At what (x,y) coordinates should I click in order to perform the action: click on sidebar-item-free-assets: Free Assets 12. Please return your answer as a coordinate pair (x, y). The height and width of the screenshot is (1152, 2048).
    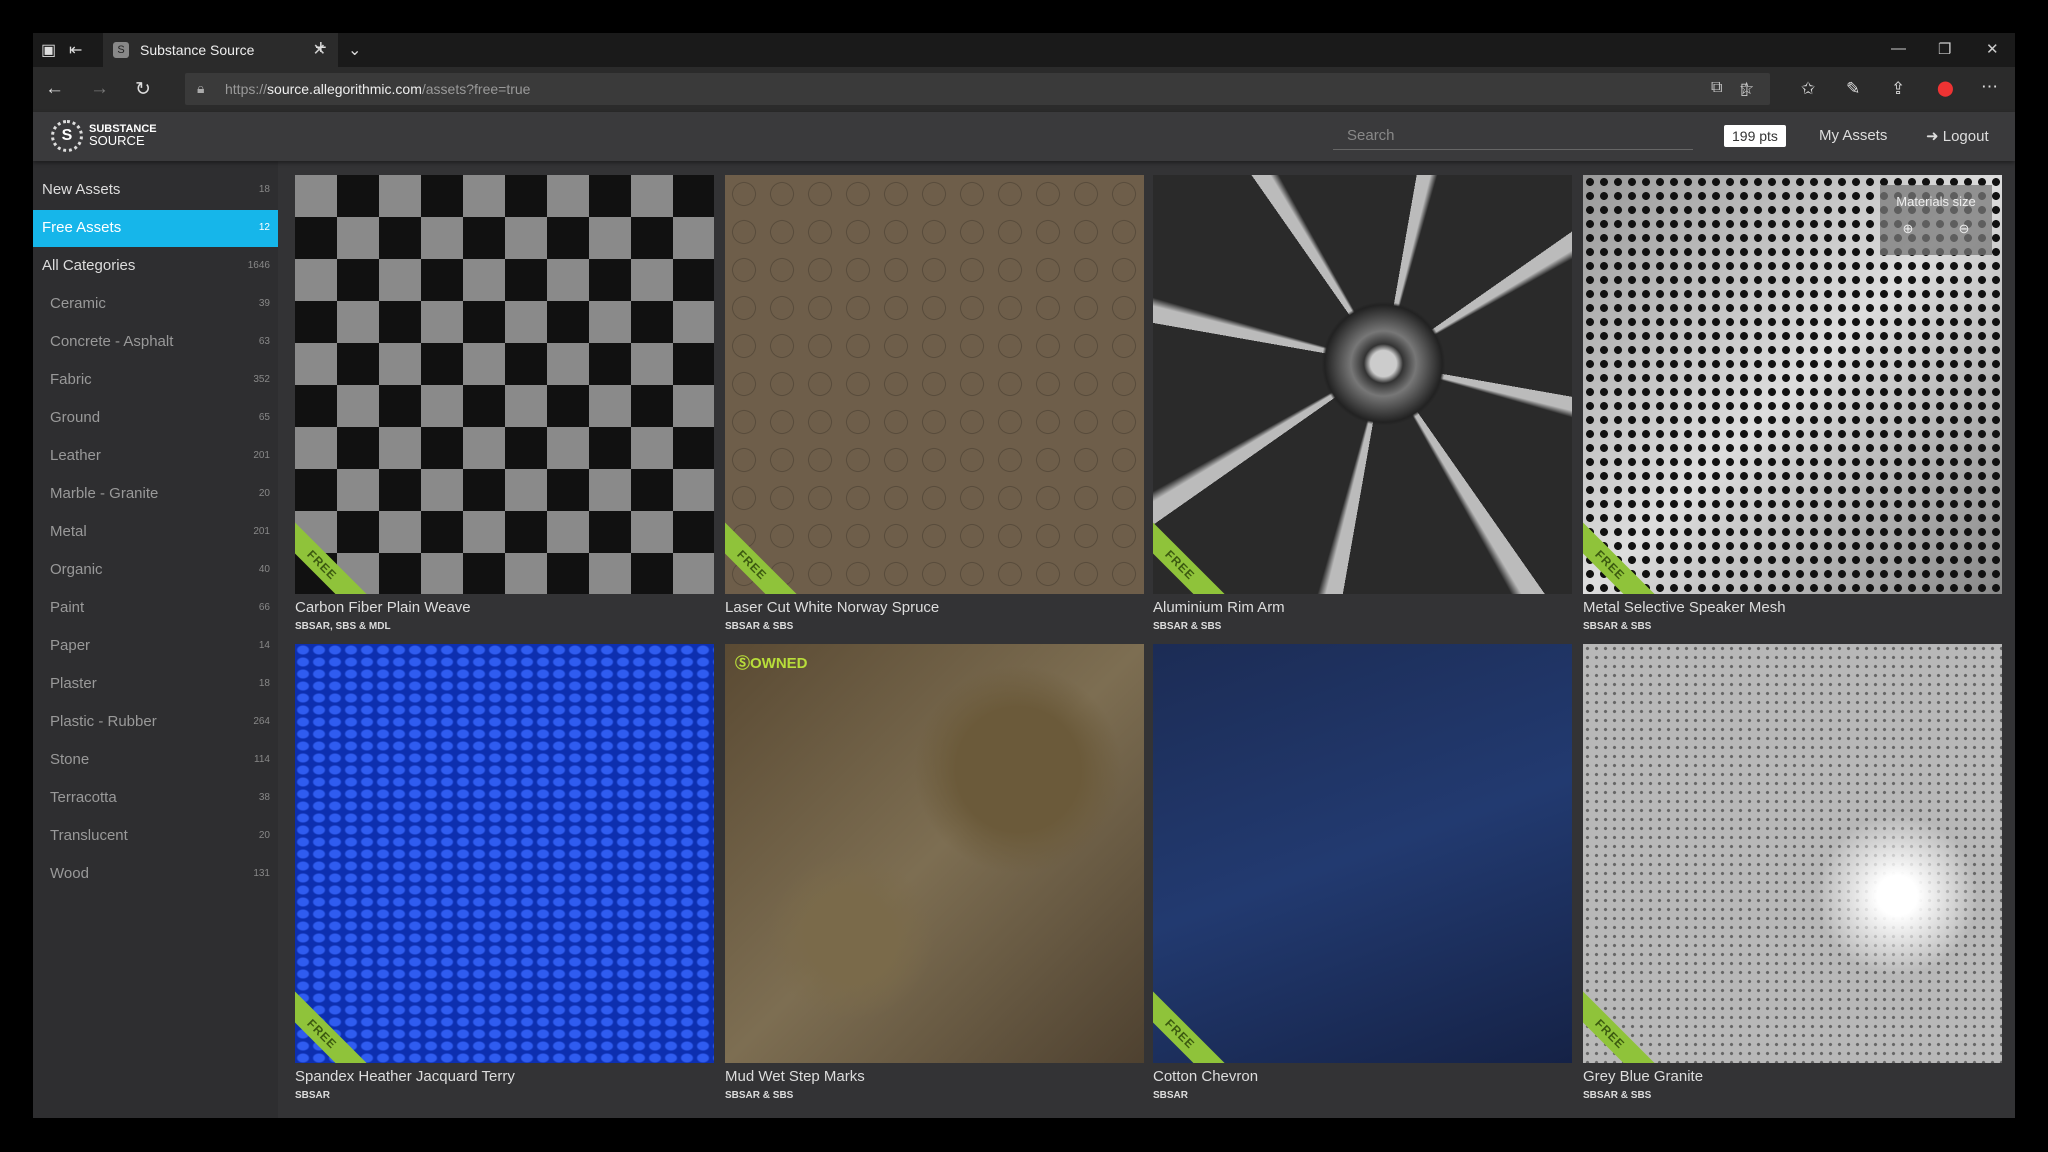
    Looking at the image, I should click on (155, 228).